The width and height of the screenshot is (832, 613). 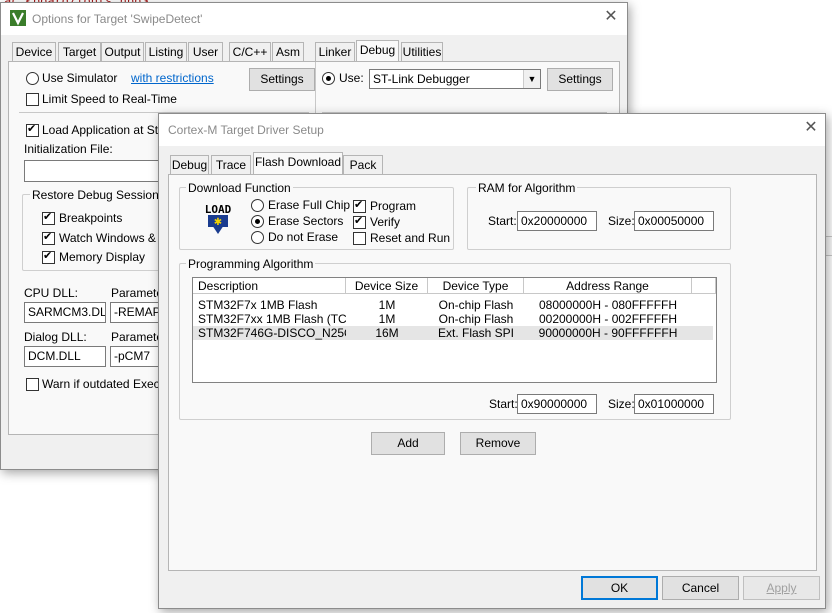 I want to click on download-function-label: Download Function, so click(x=239, y=188).